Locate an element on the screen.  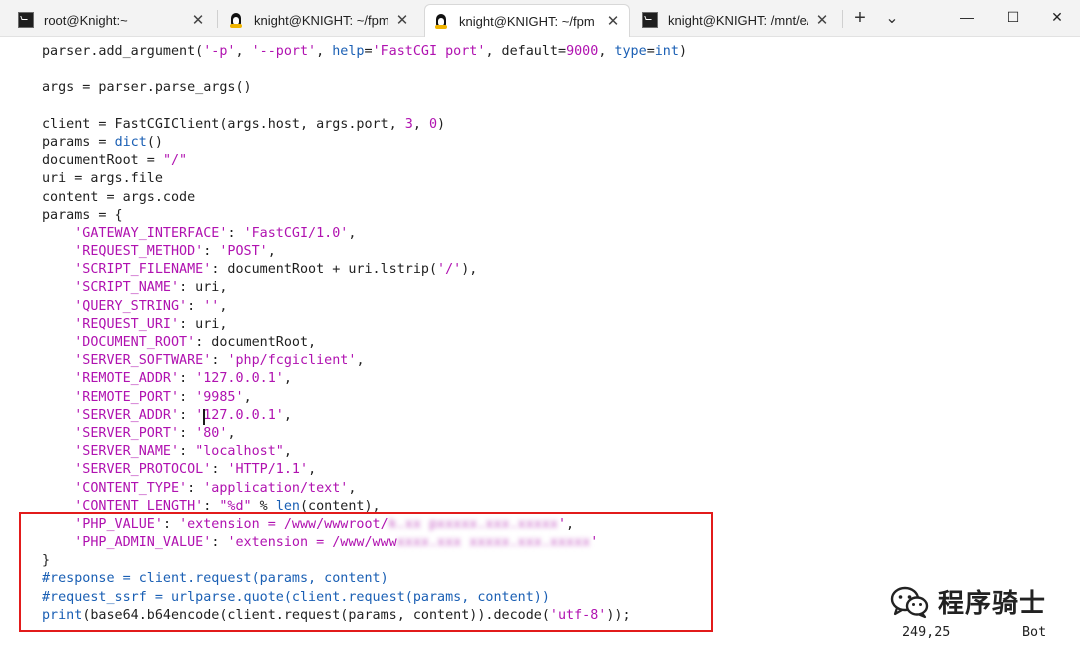
code-token: 'QUERY_STRING' is located at coordinates (131, 306).